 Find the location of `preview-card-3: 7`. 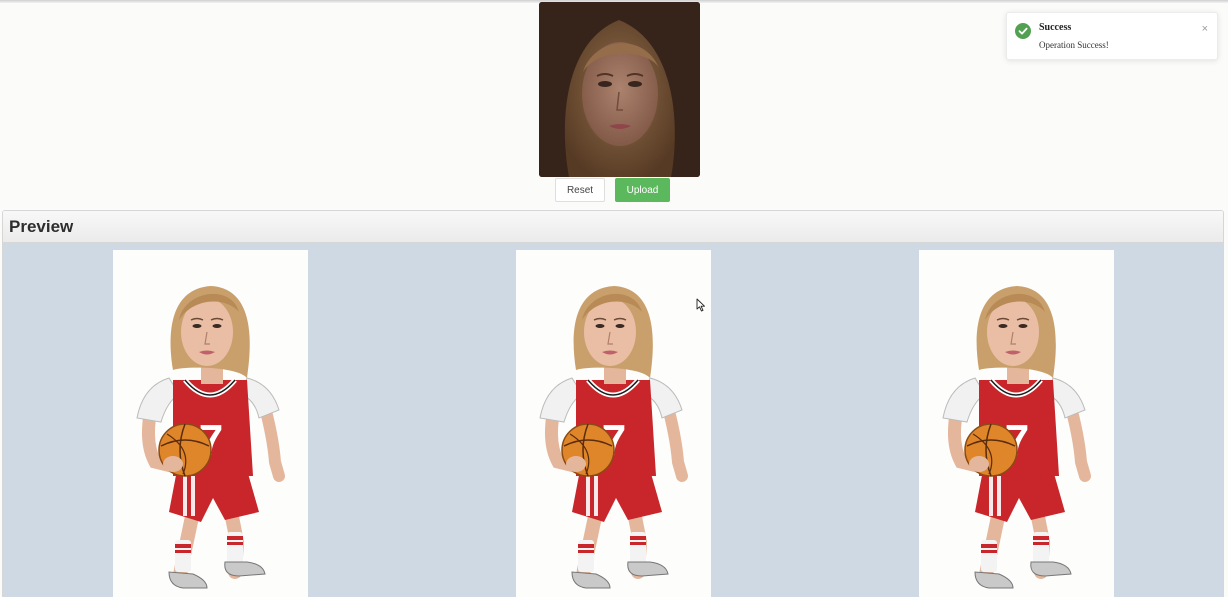

preview-card-3: 7 is located at coordinates (1016, 423).